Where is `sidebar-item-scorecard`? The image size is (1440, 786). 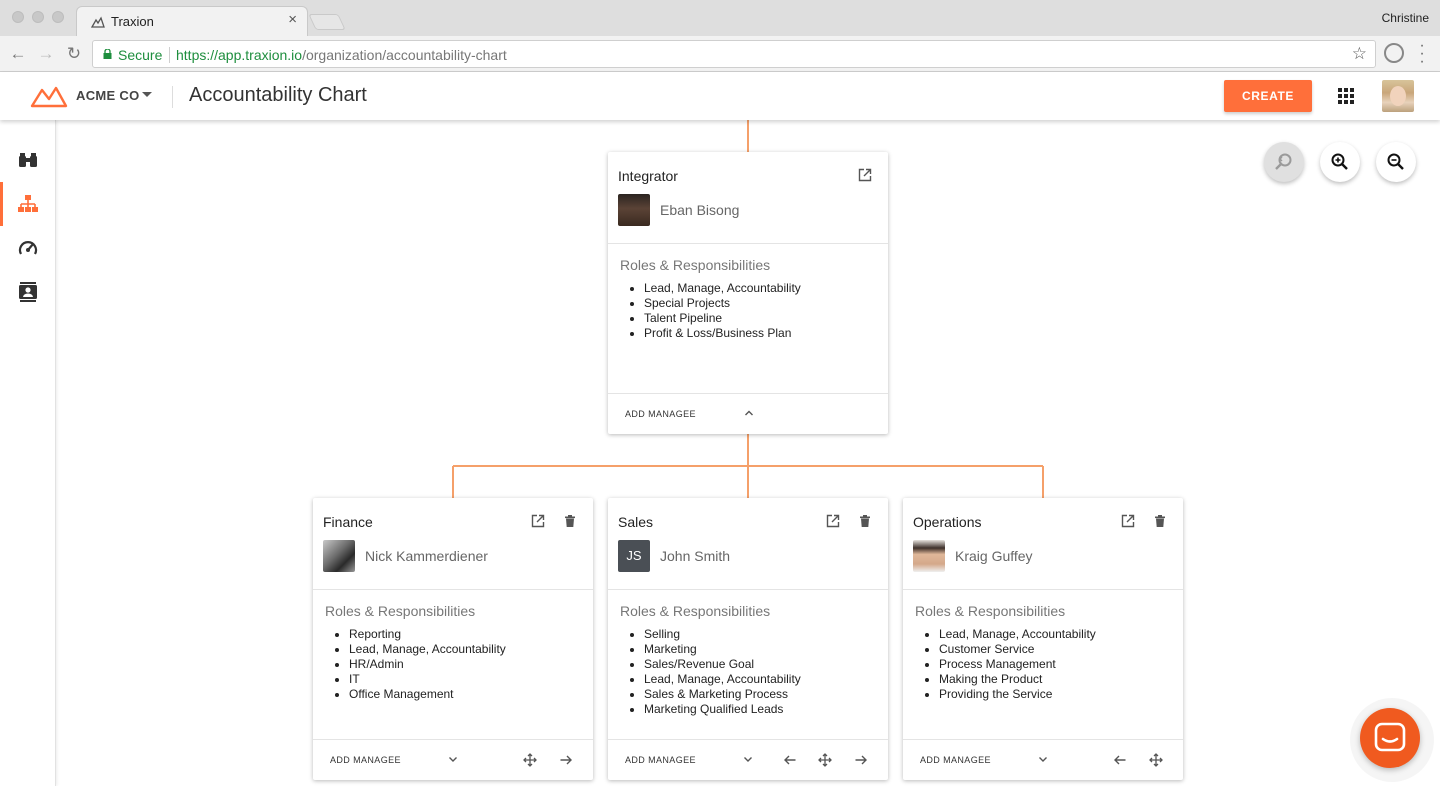 sidebar-item-scorecard is located at coordinates (28, 248).